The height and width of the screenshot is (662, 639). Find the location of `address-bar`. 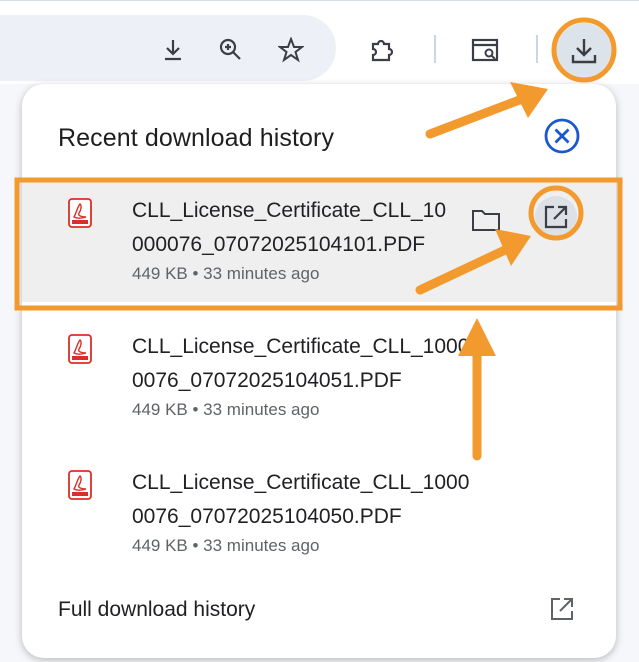

address-bar is located at coordinates (168, 48).